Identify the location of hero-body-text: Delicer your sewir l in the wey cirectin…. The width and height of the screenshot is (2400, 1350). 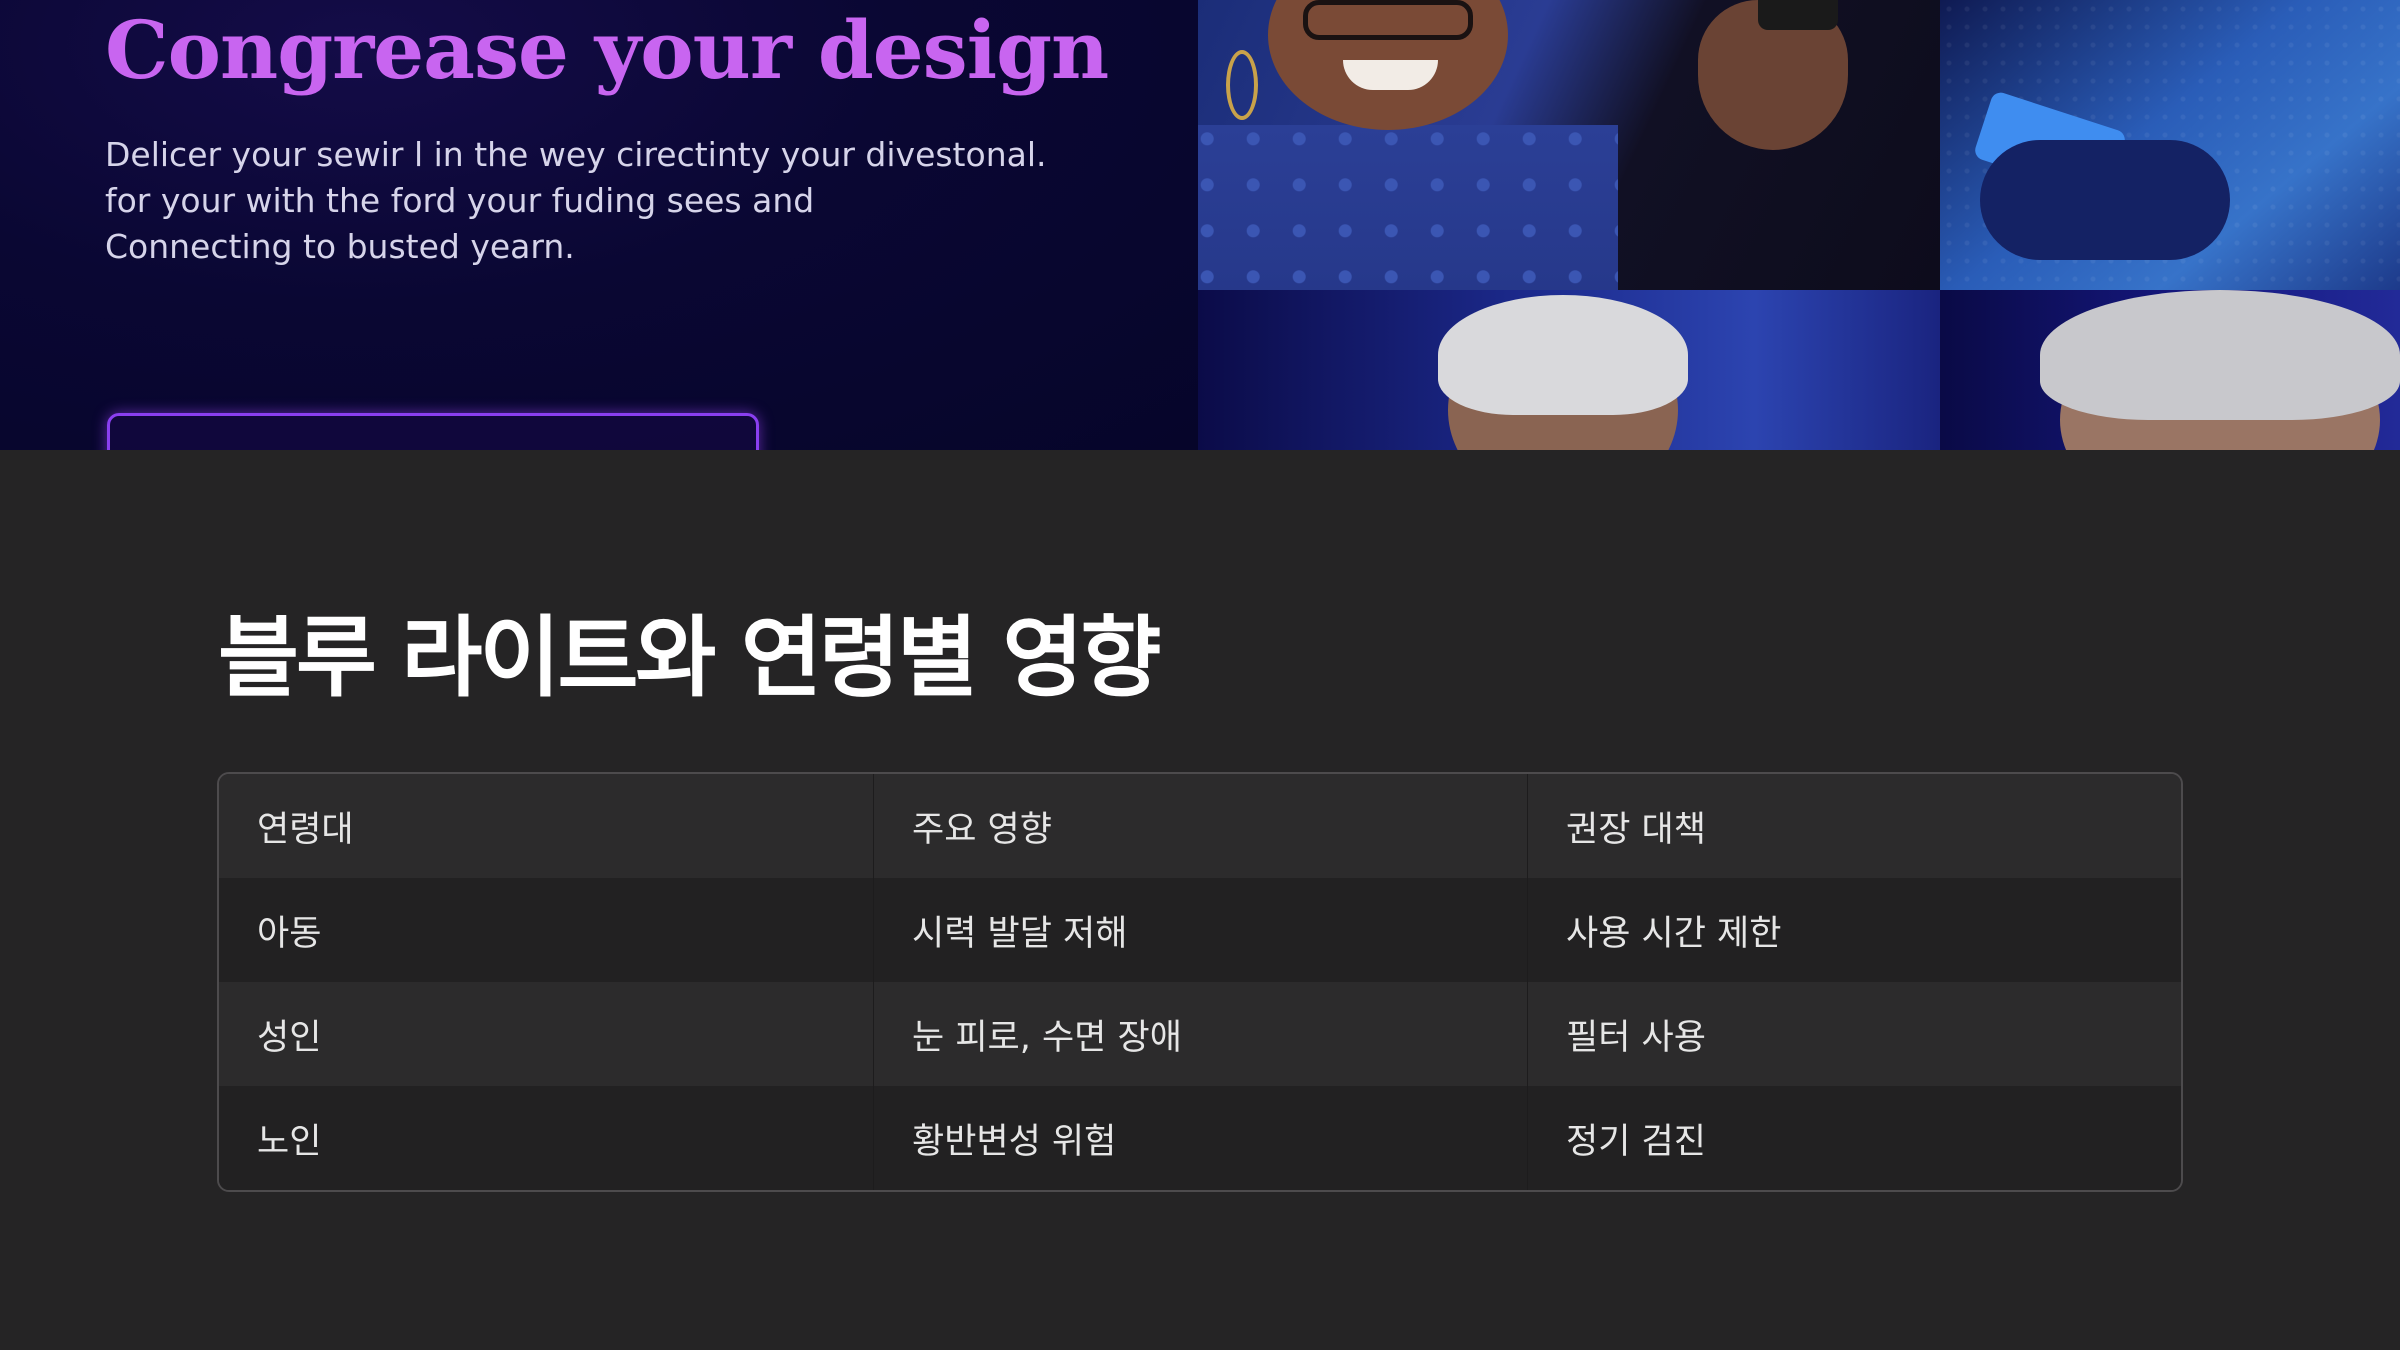
(576, 201).